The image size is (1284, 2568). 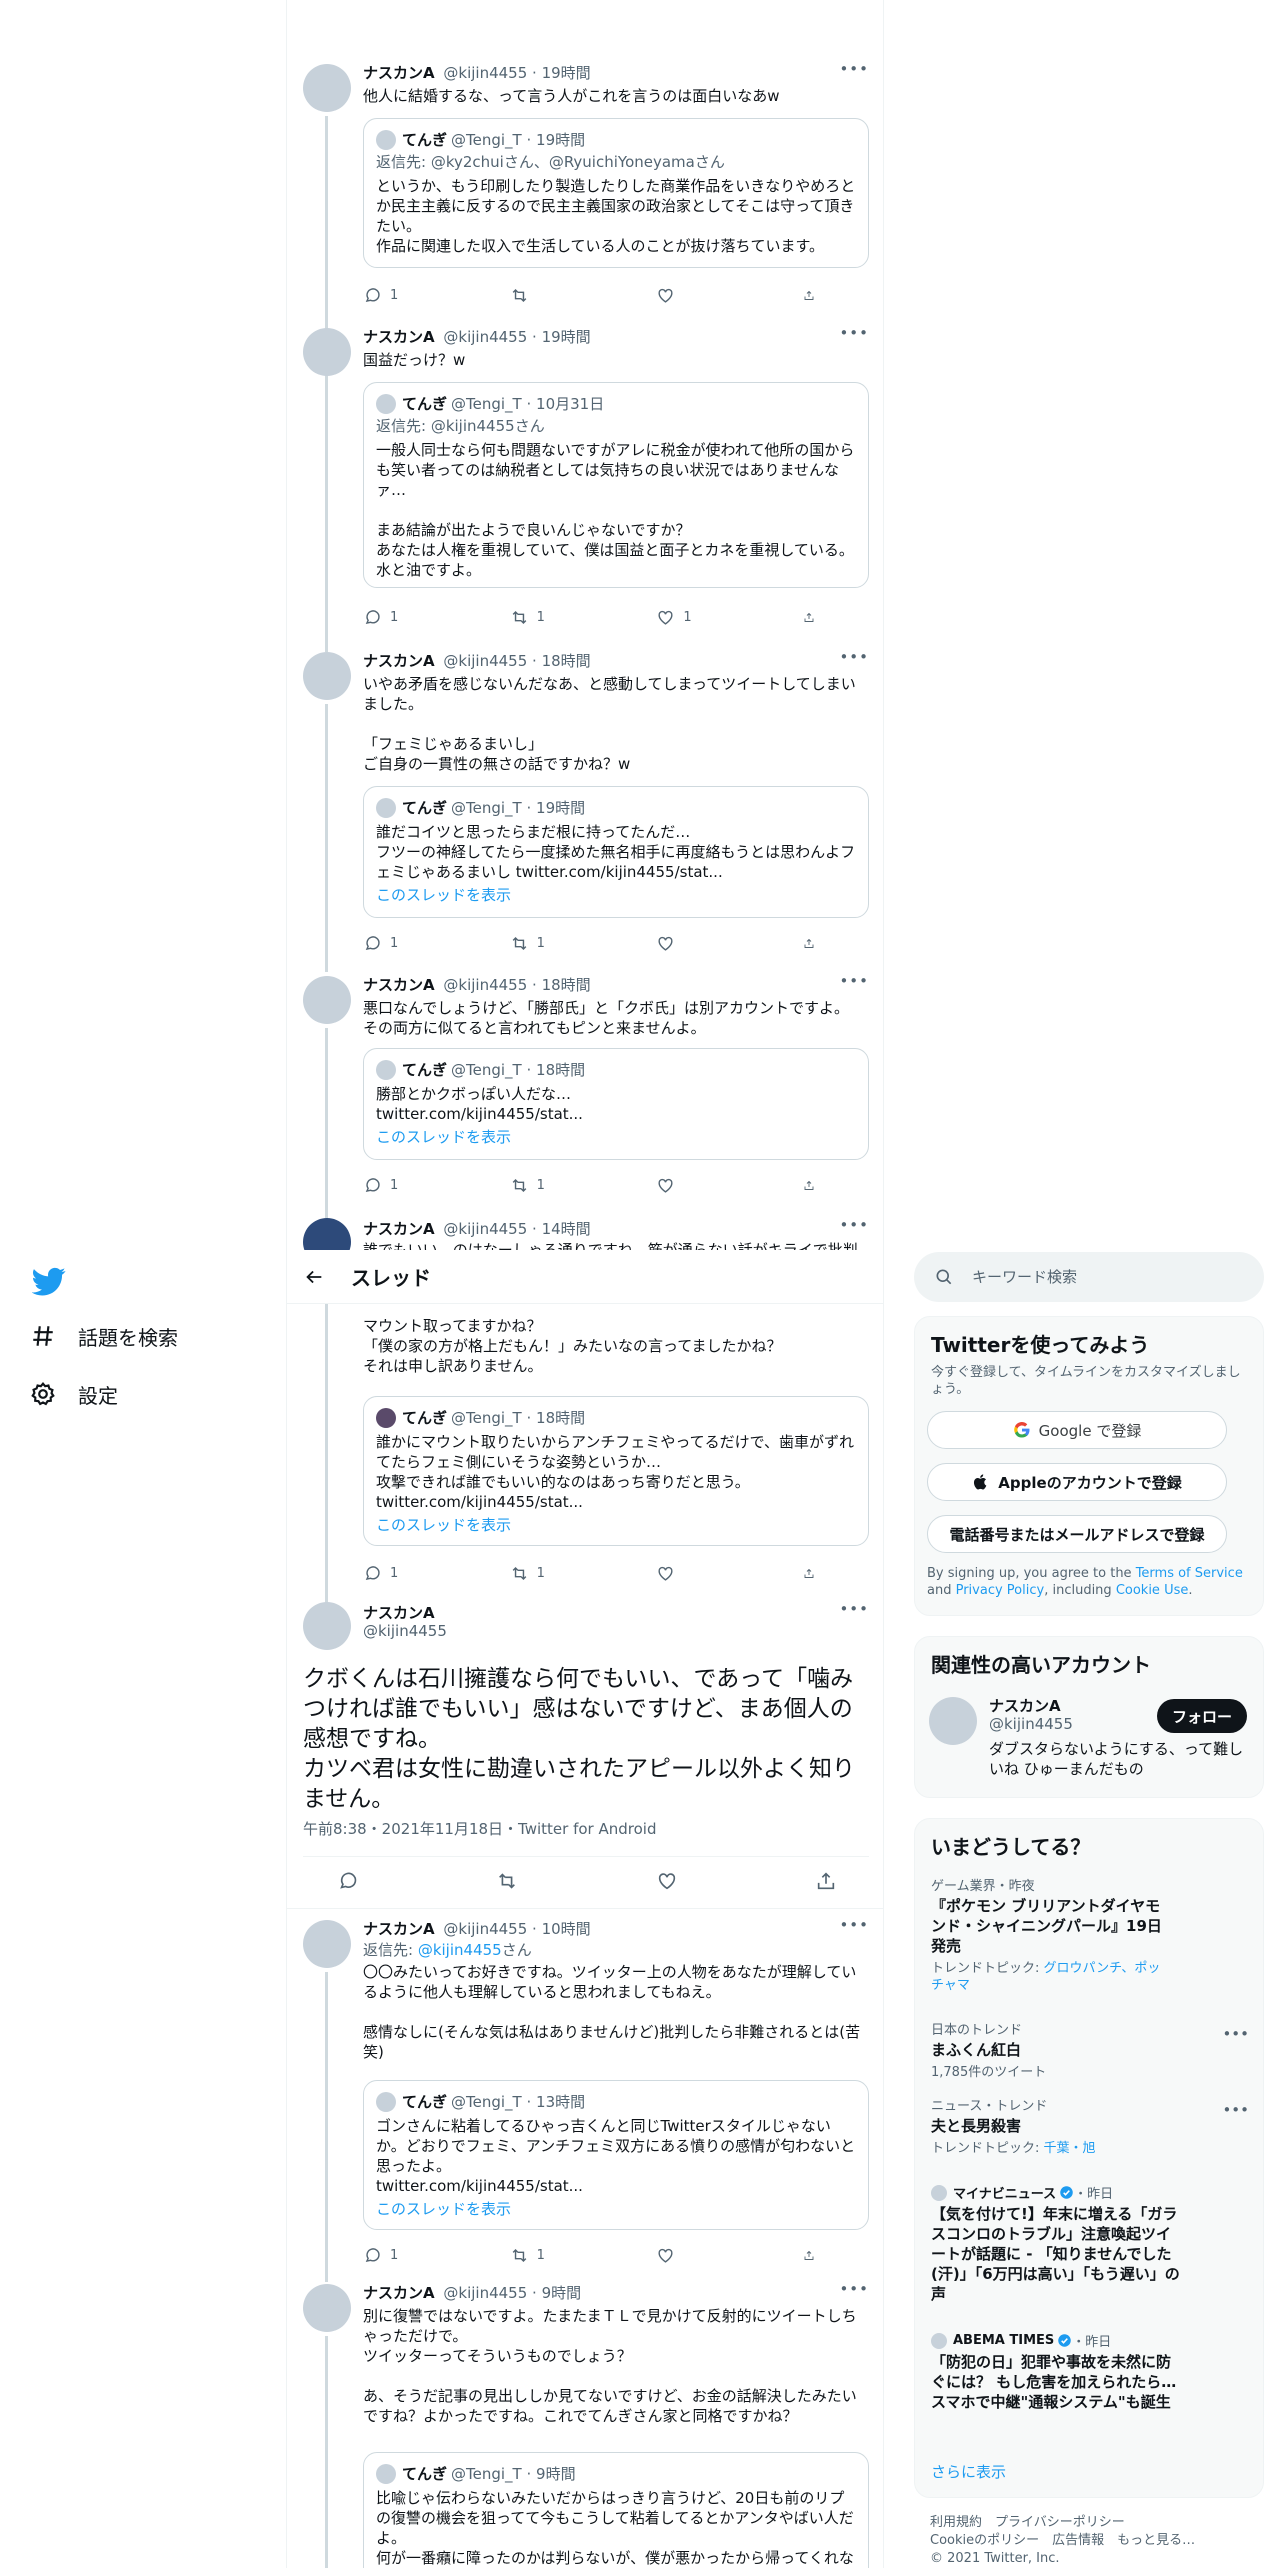 What do you see at coordinates (460, 1950) in the screenshot?
I see `reply-mention: @kijin4455` at bounding box center [460, 1950].